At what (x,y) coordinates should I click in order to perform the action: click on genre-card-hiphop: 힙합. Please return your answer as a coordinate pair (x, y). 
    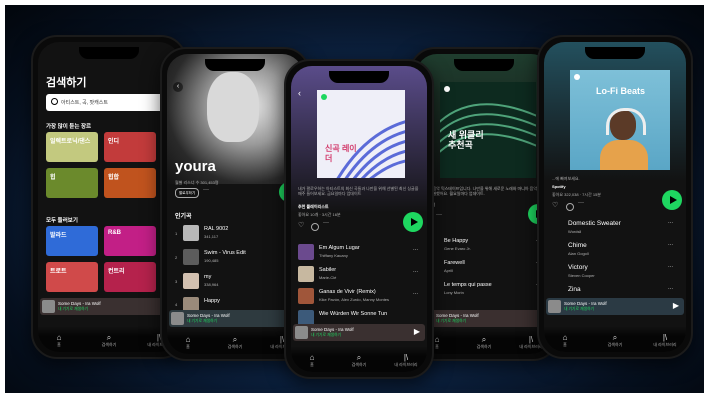
    Looking at the image, I should click on (130, 183).